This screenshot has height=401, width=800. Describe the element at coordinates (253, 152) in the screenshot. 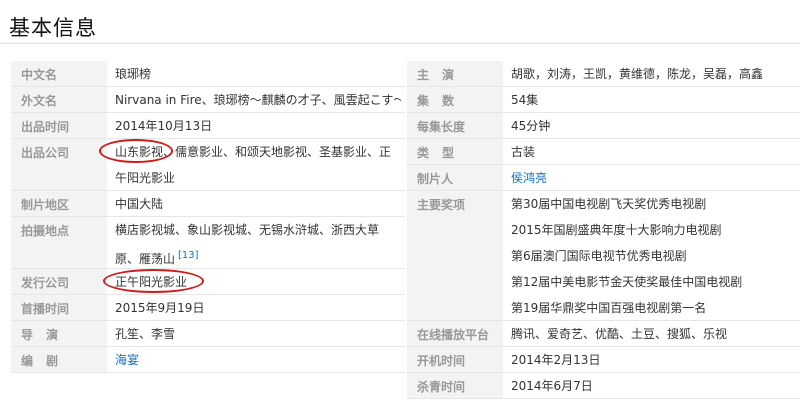

I see `info-value: 山东影视、儒意影业、和颂天地影视、圣基影业、正` at that location.